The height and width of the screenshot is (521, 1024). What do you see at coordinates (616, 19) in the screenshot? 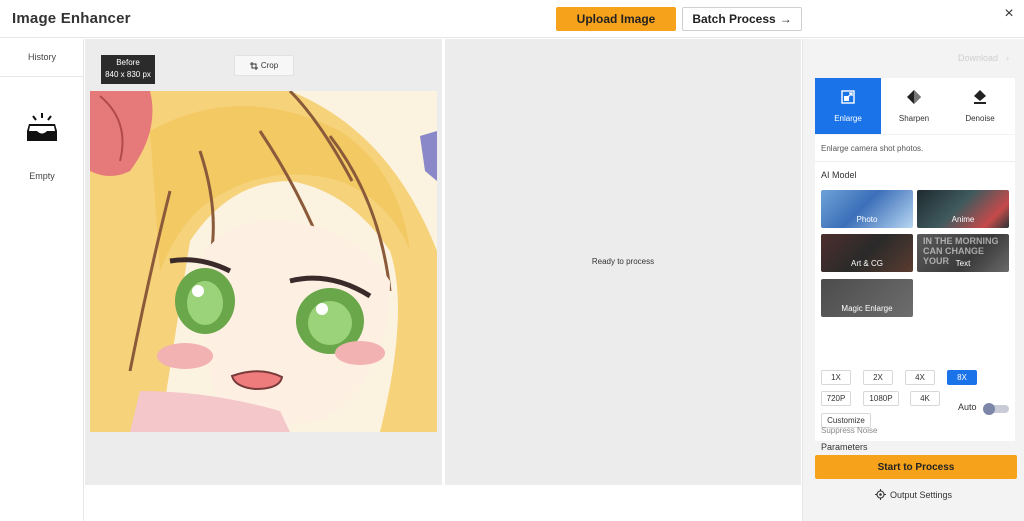
I see `upload-image-button: Upload Image` at bounding box center [616, 19].